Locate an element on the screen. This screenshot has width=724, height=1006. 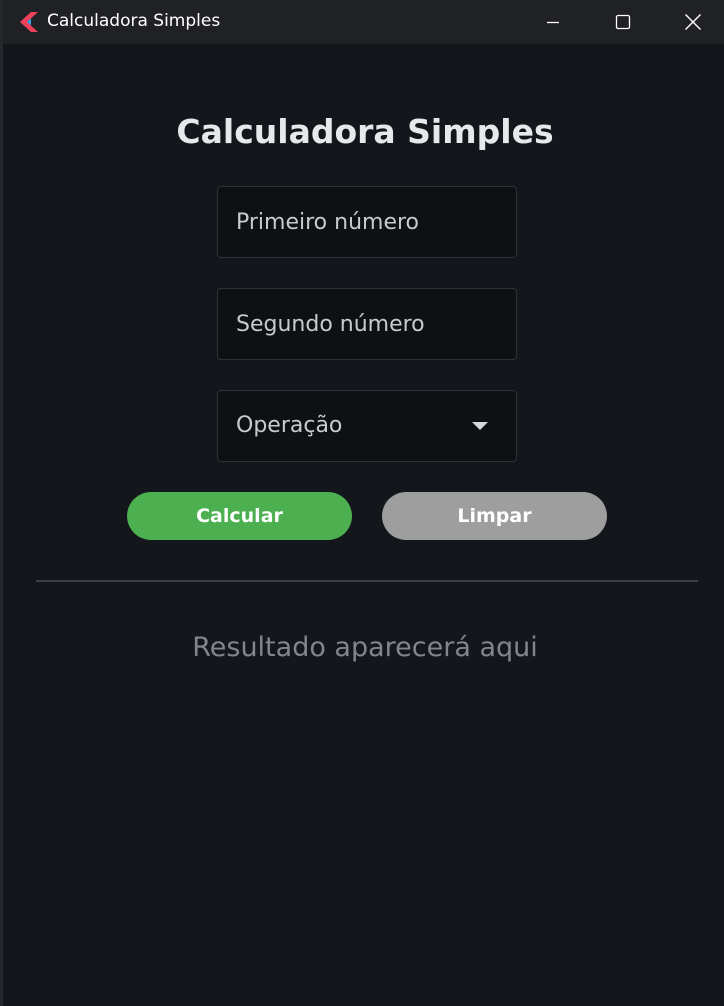
divider is located at coordinates (367, 581).